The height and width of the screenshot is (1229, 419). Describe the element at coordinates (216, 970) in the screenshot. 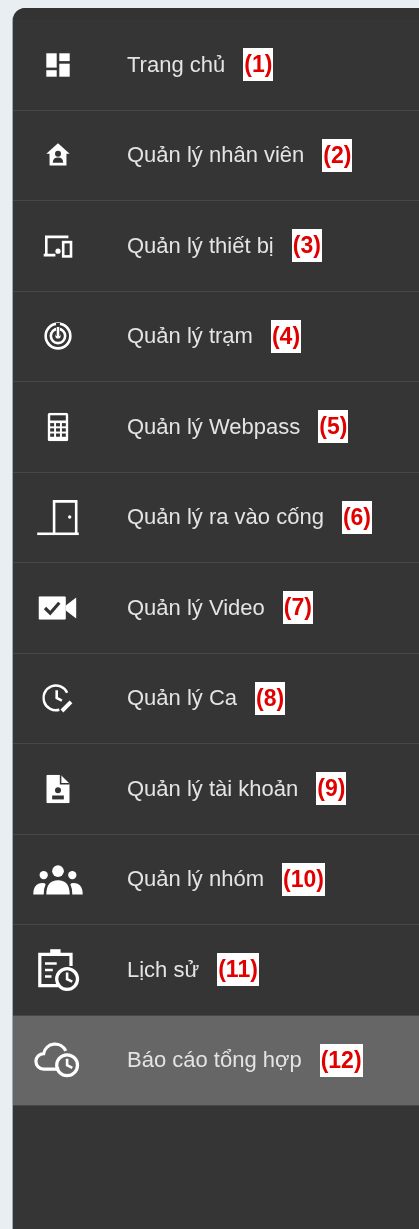

I see `menu-item: Lịch sử (11)` at that location.